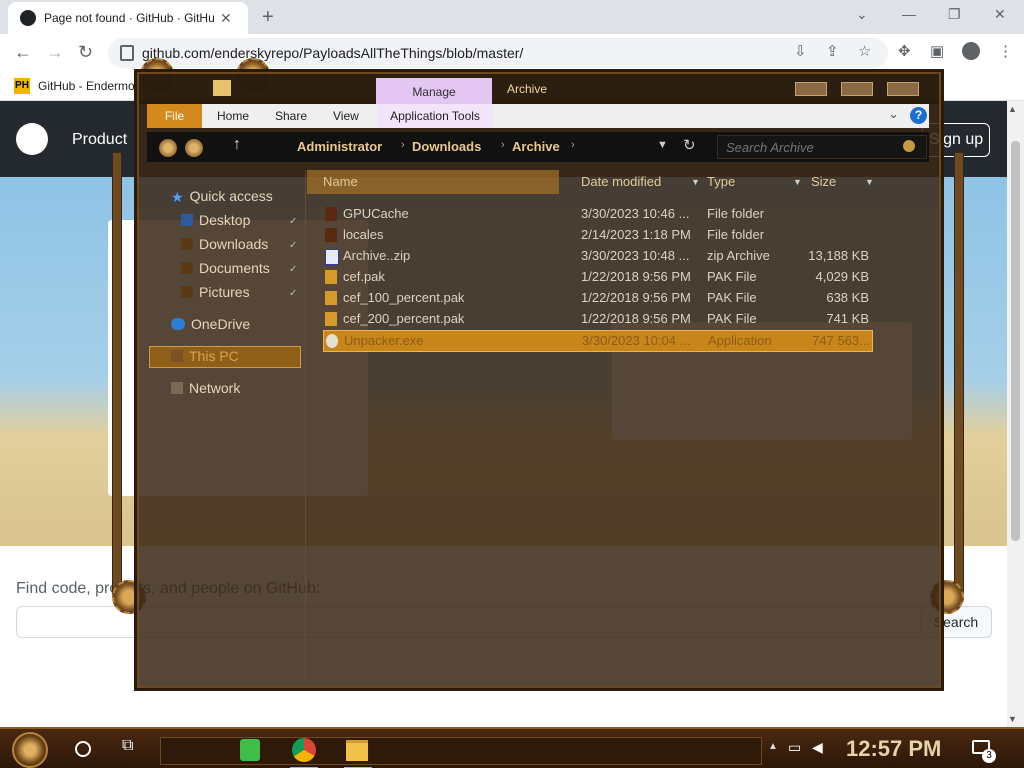 The height and width of the screenshot is (768, 1024). What do you see at coordinates (903, 89) in the screenshot?
I see `close-button` at bounding box center [903, 89].